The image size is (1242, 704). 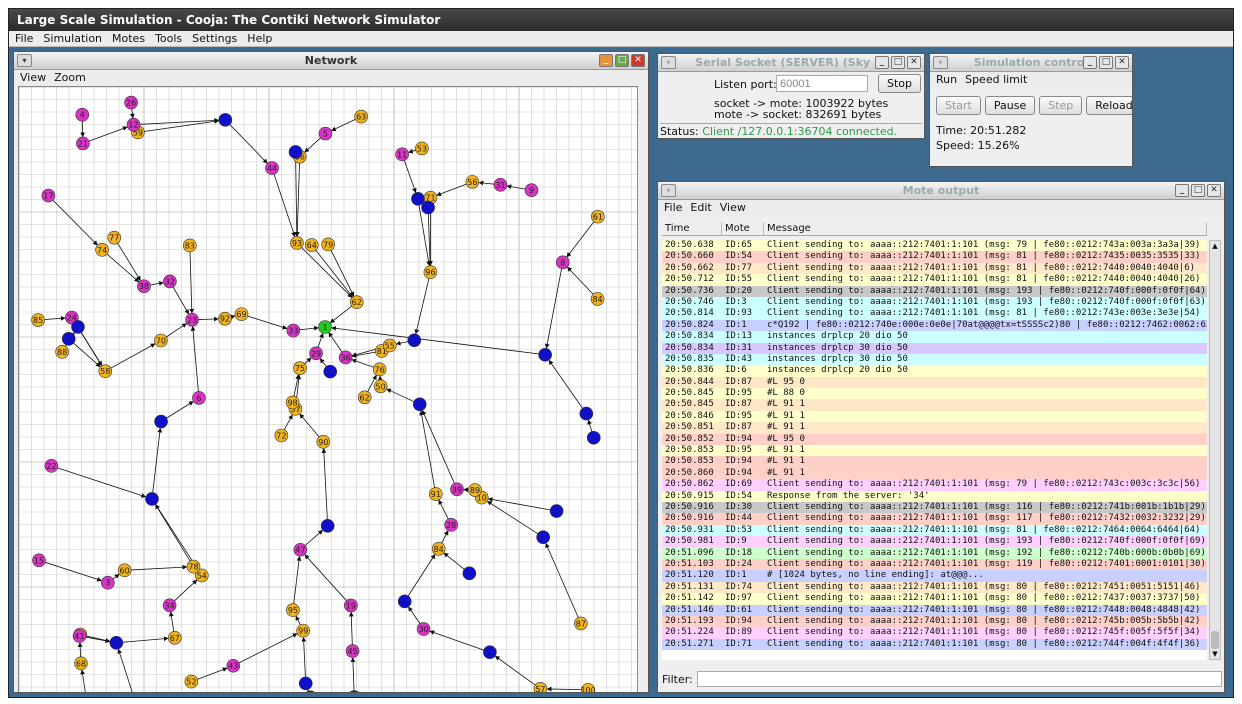 I want to click on filter-input, so click(x=959, y=679).